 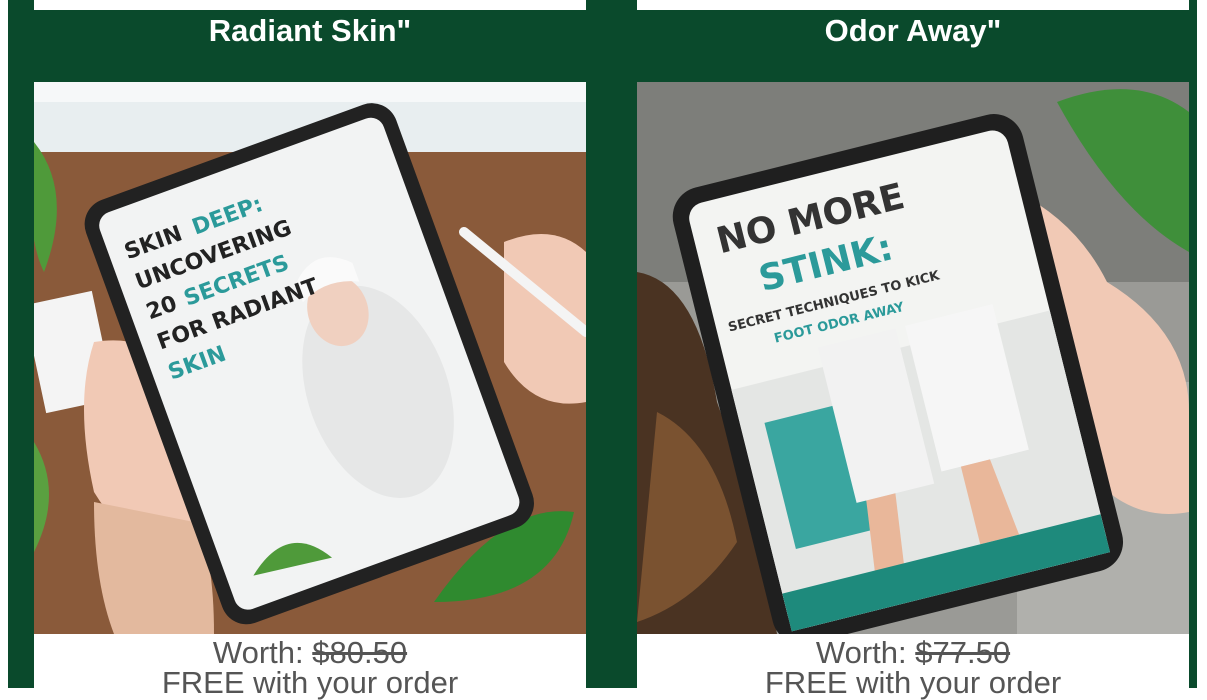 I want to click on price-info: Worth: $77.50 FREE with your order, so click(x=913, y=666).